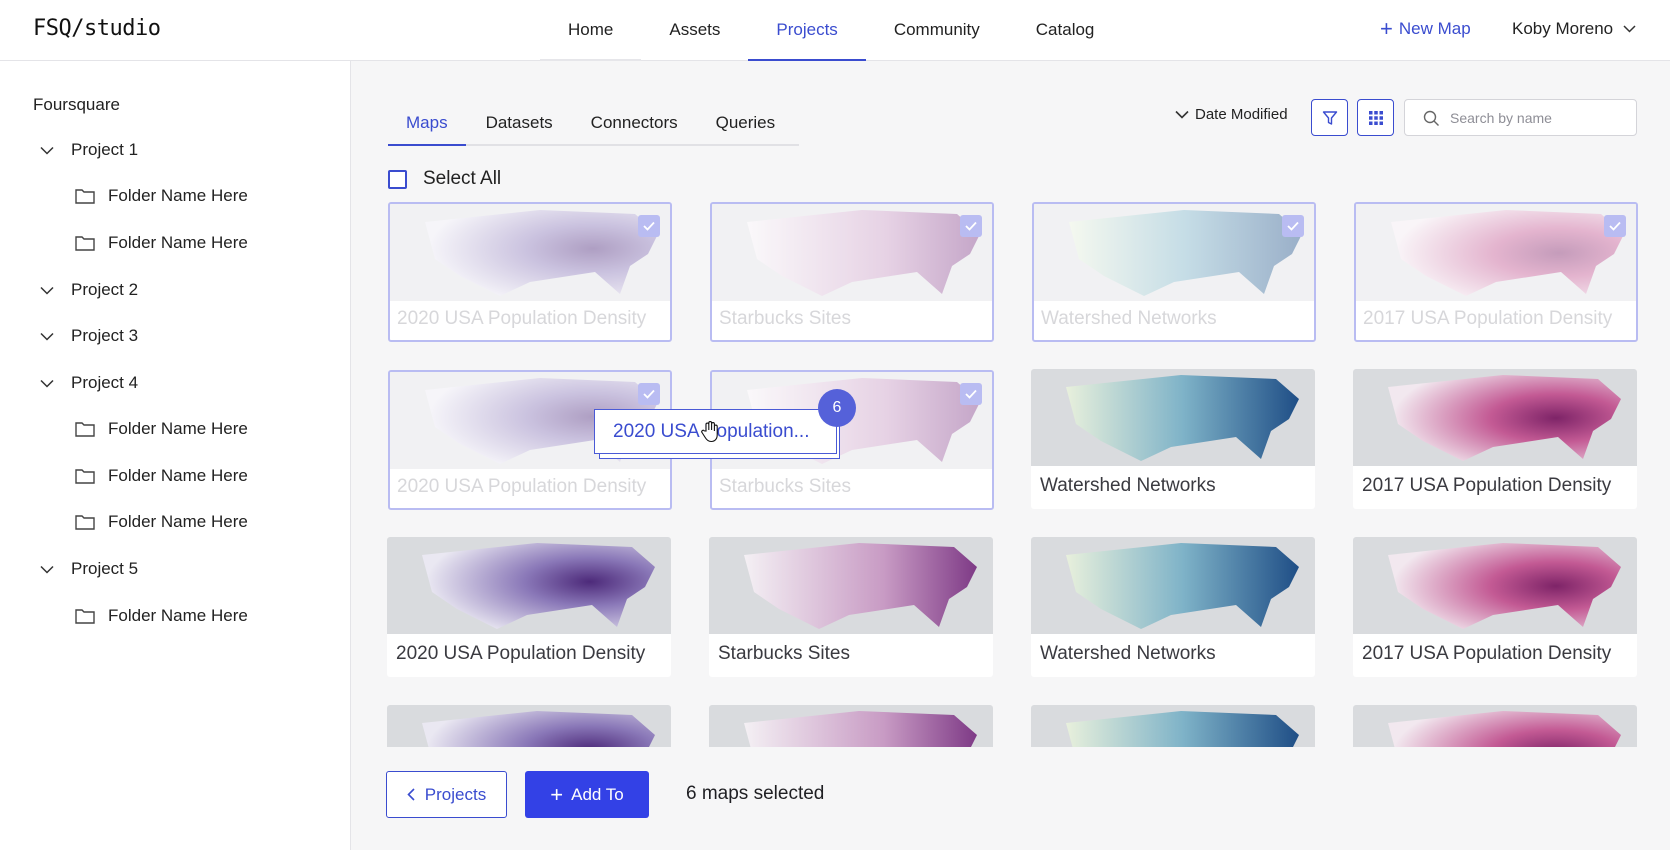 This screenshot has width=1670, height=850. I want to click on org-name: Foursquare, so click(76, 105).